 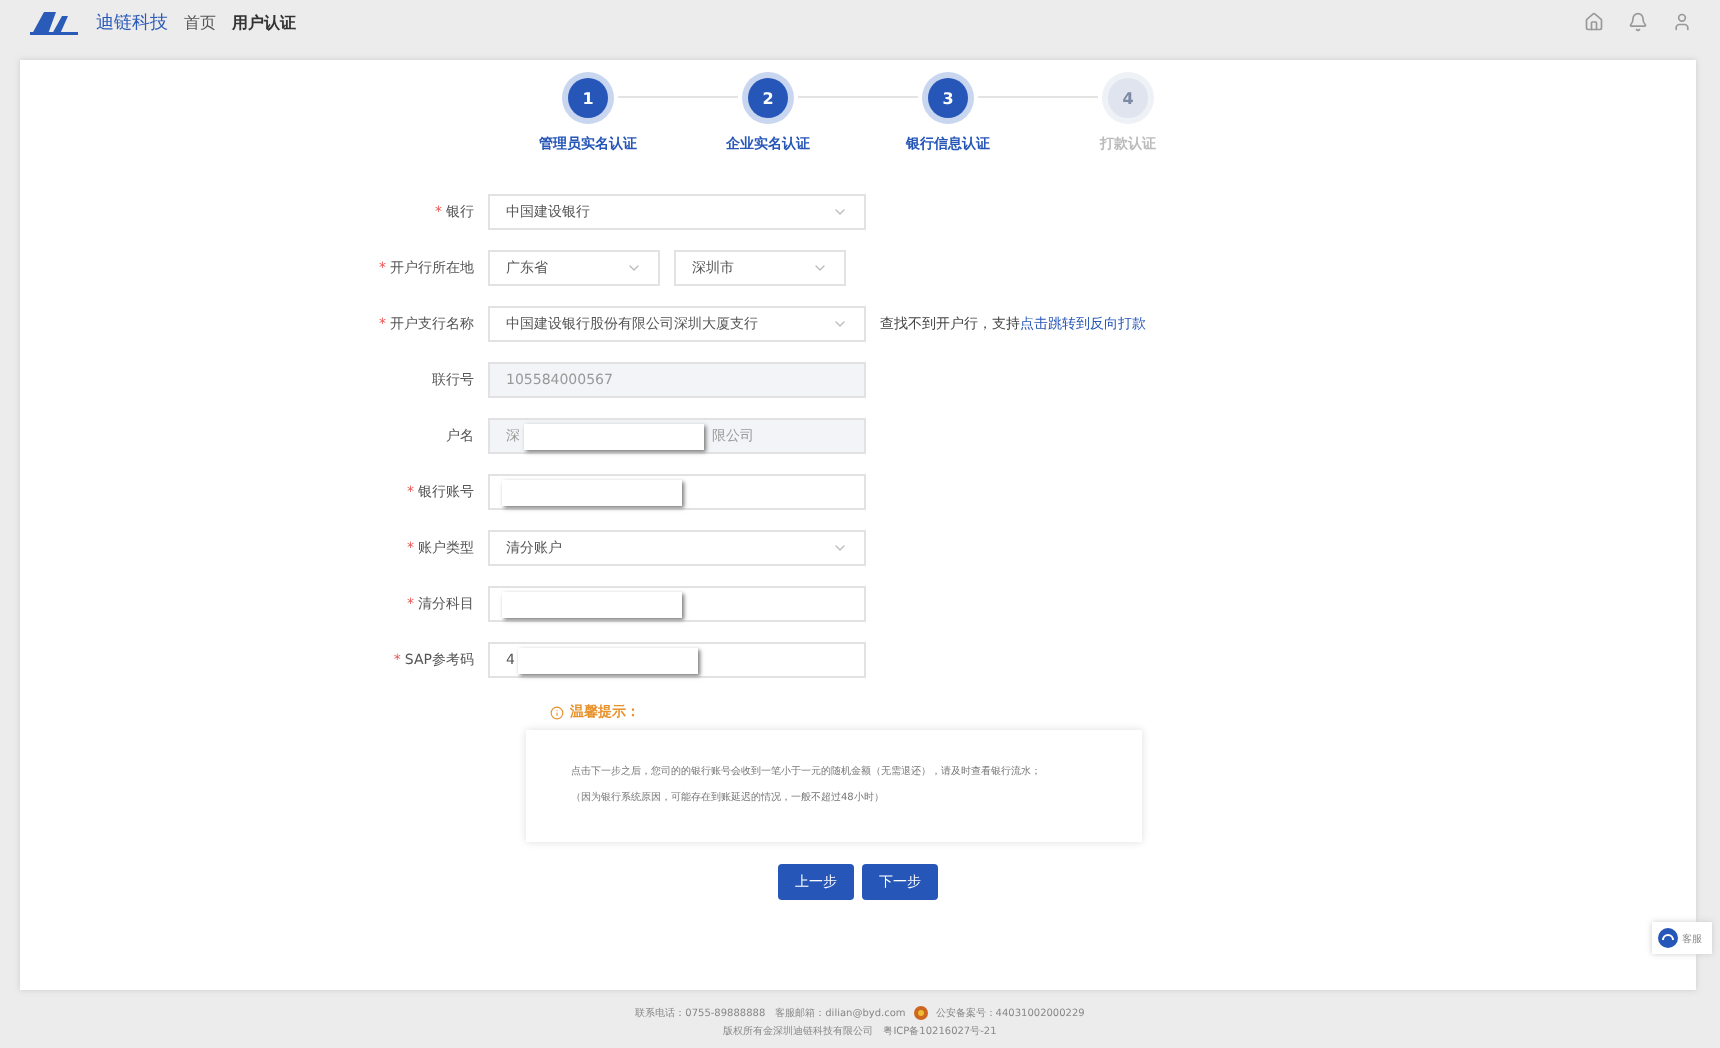 I want to click on headset-icon, so click(x=1668, y=938).